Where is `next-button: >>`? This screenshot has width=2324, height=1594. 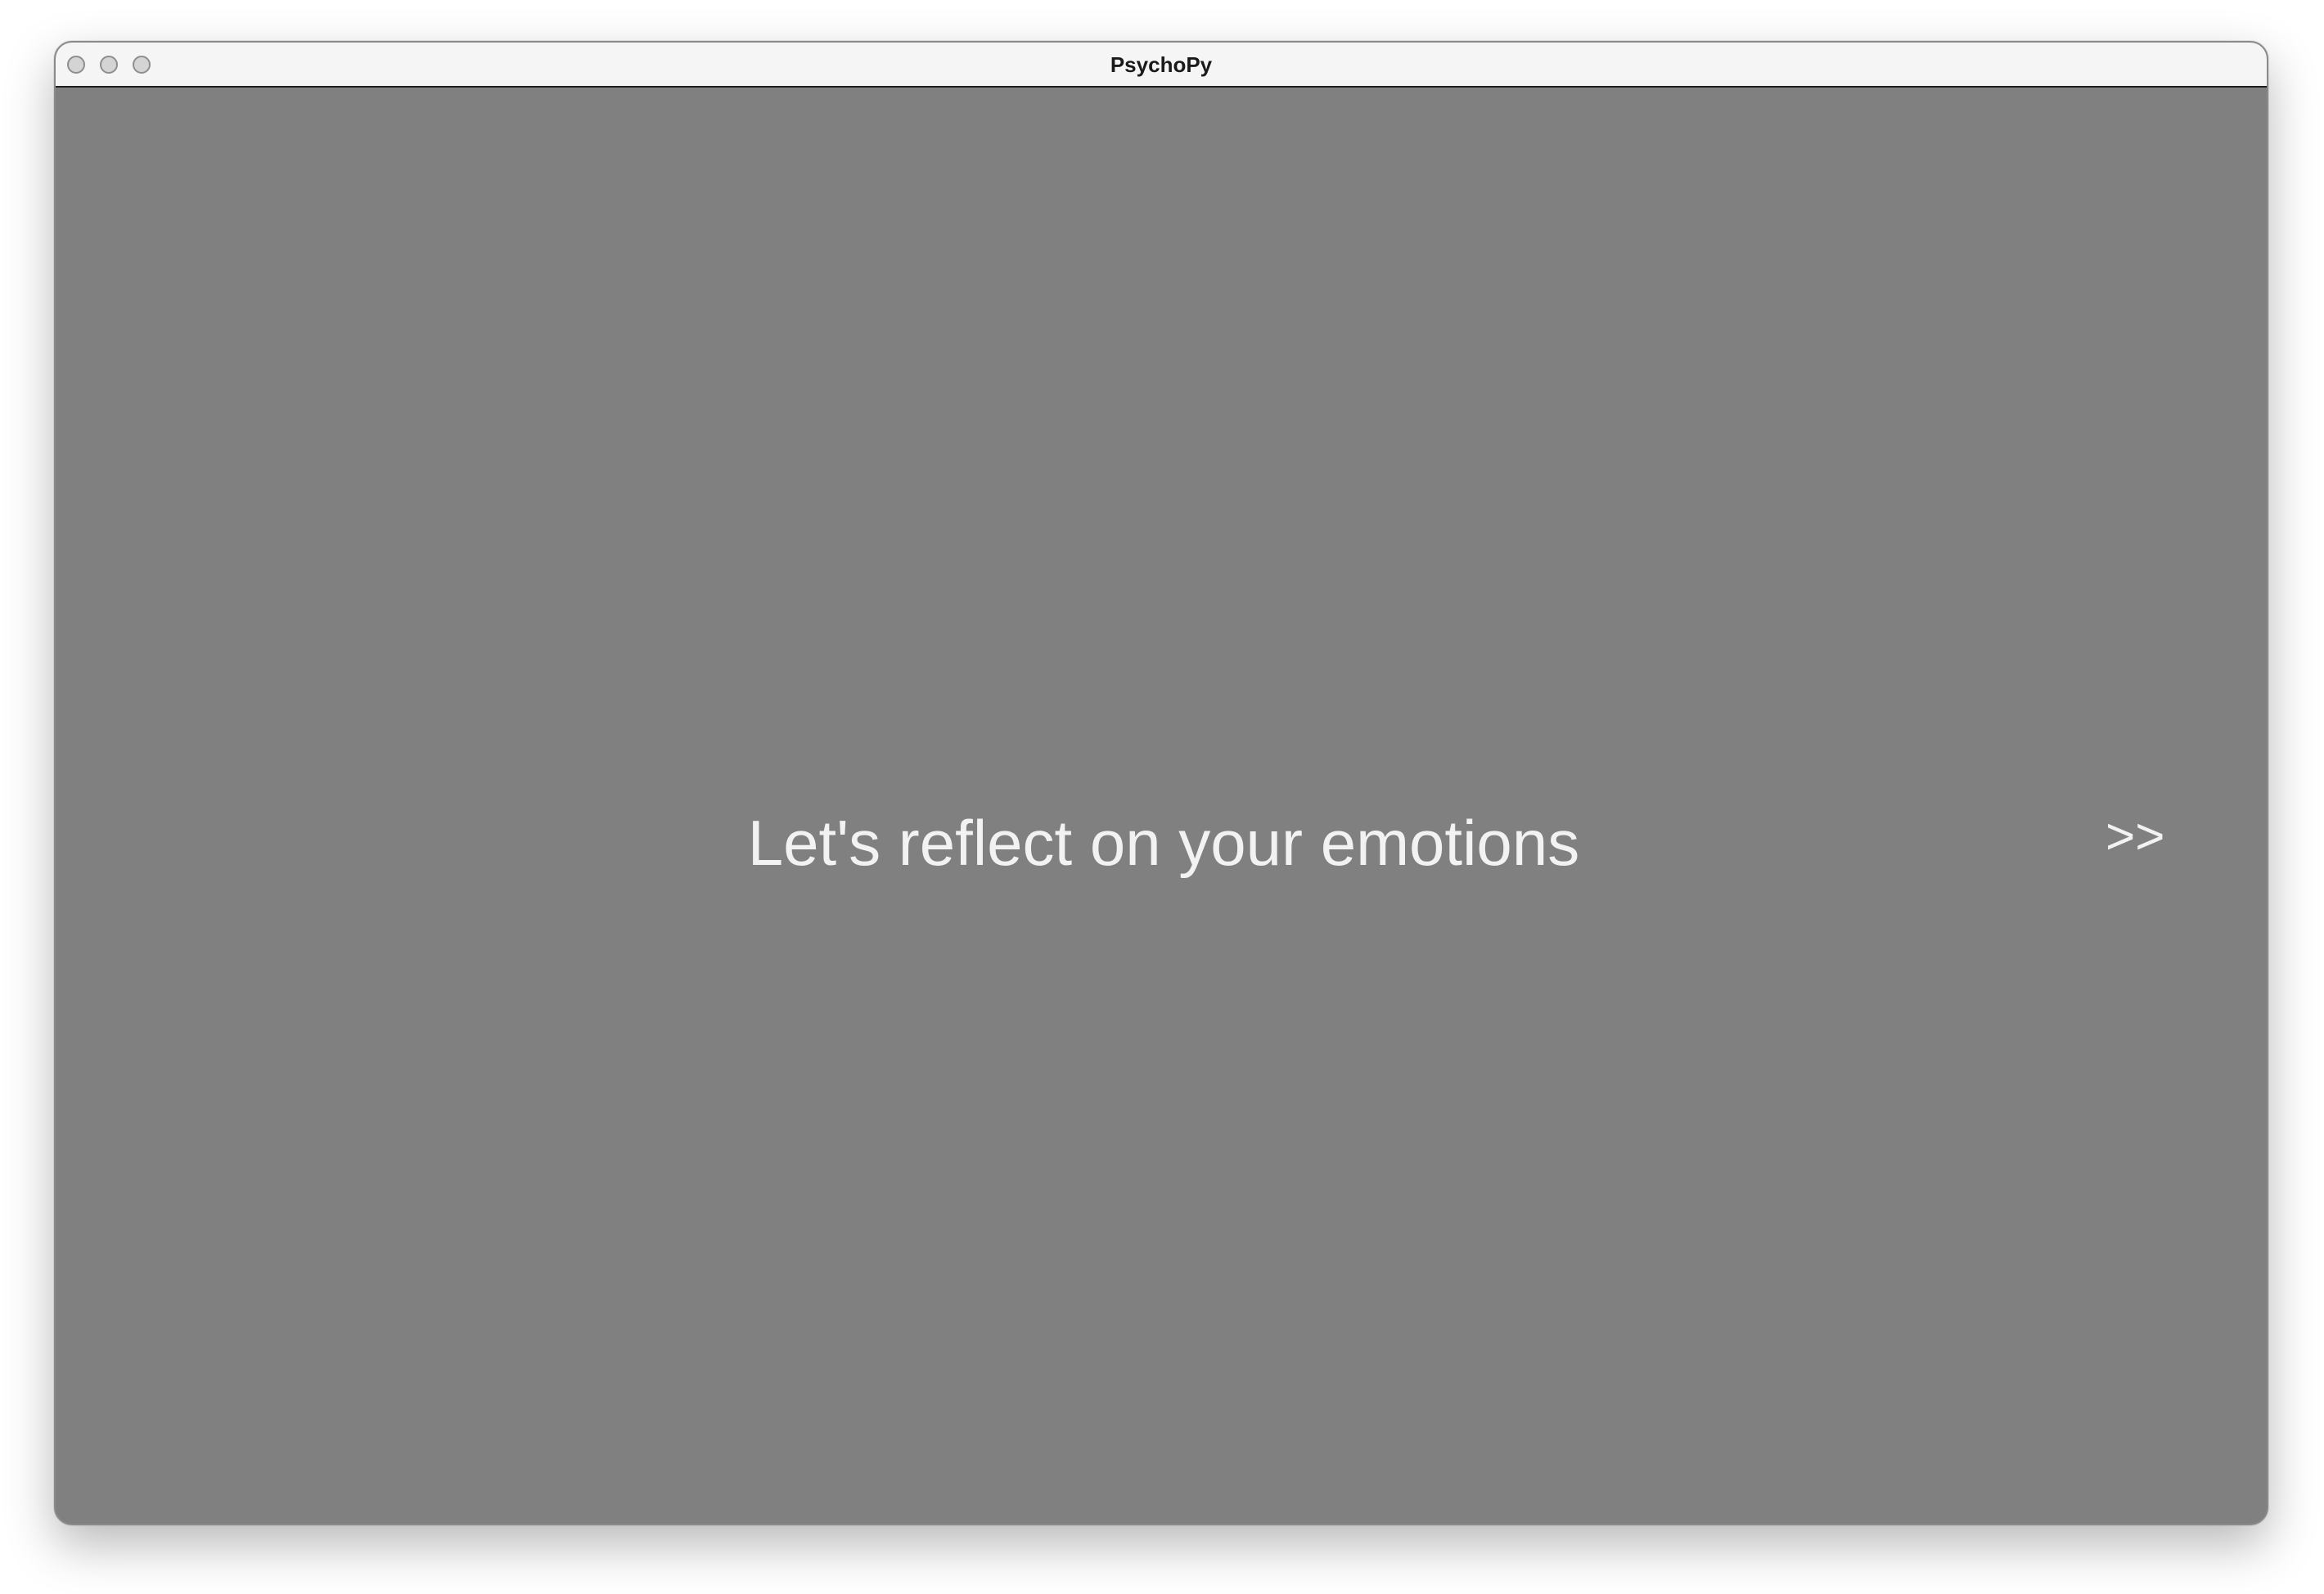
next-button: >> is located at coordinates (2135, 837).